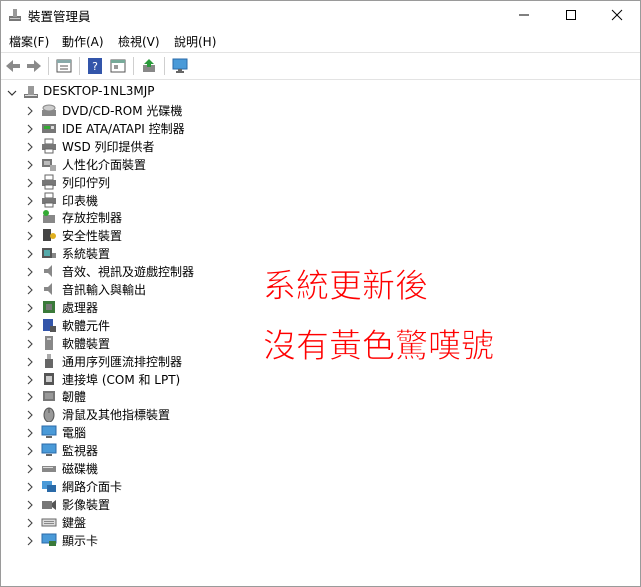 The height and width of the screenshot is (587, 641). What do you see at coordinates (151, 325) in the screenshot?
I see `tree-item: 軟體元件` at bounding box center [151, 325].